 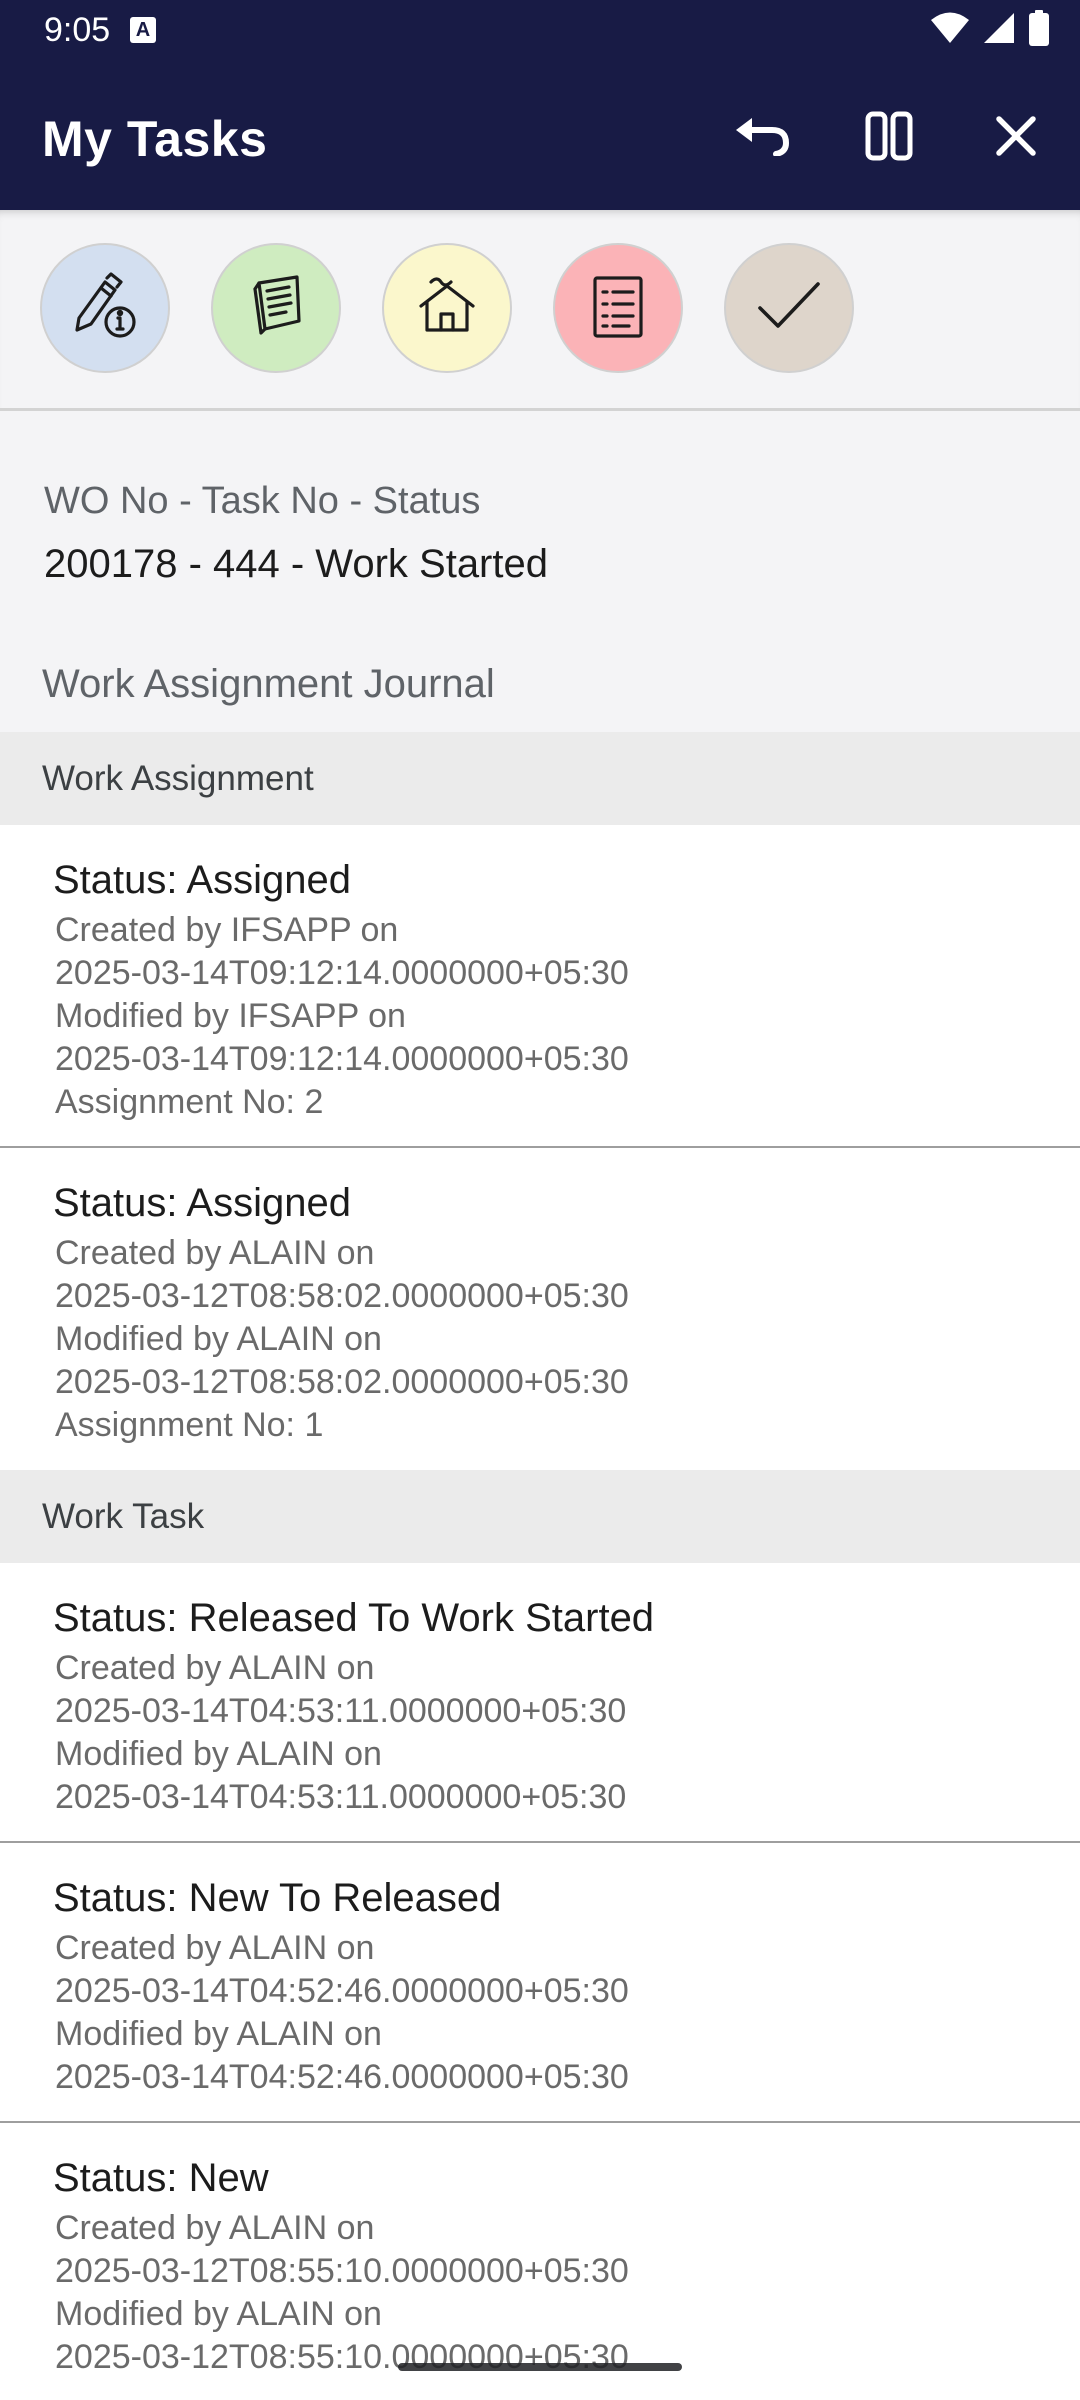 What do you see at coordinates (540, 2367) in the screenshot?
I see `home-indicator` at bounding box center [540, 2367].